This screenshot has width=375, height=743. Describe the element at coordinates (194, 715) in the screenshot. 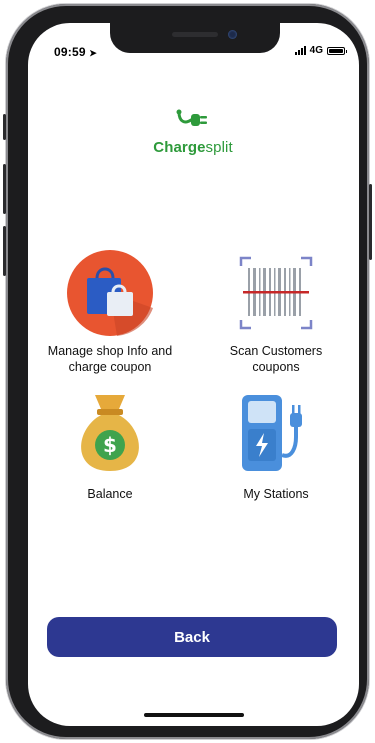

I see `home-indicator` at that location.